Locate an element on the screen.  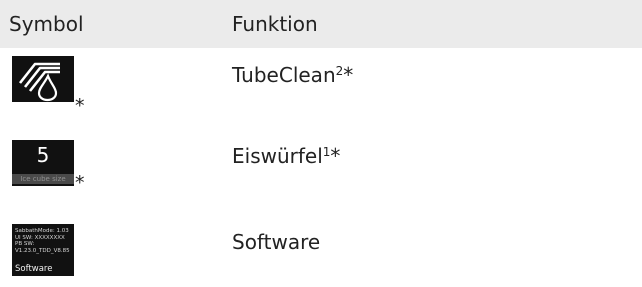
software-screen-title: Software is located at coordinates (34, 269).